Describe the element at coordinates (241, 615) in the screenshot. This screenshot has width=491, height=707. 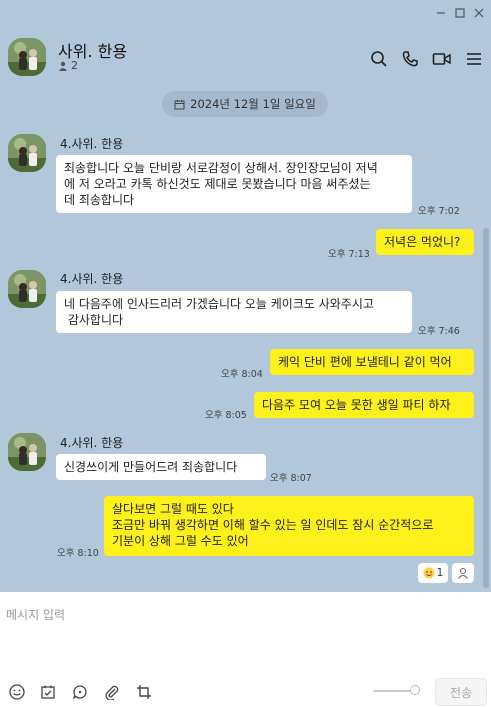
I see `message-input` at that location.